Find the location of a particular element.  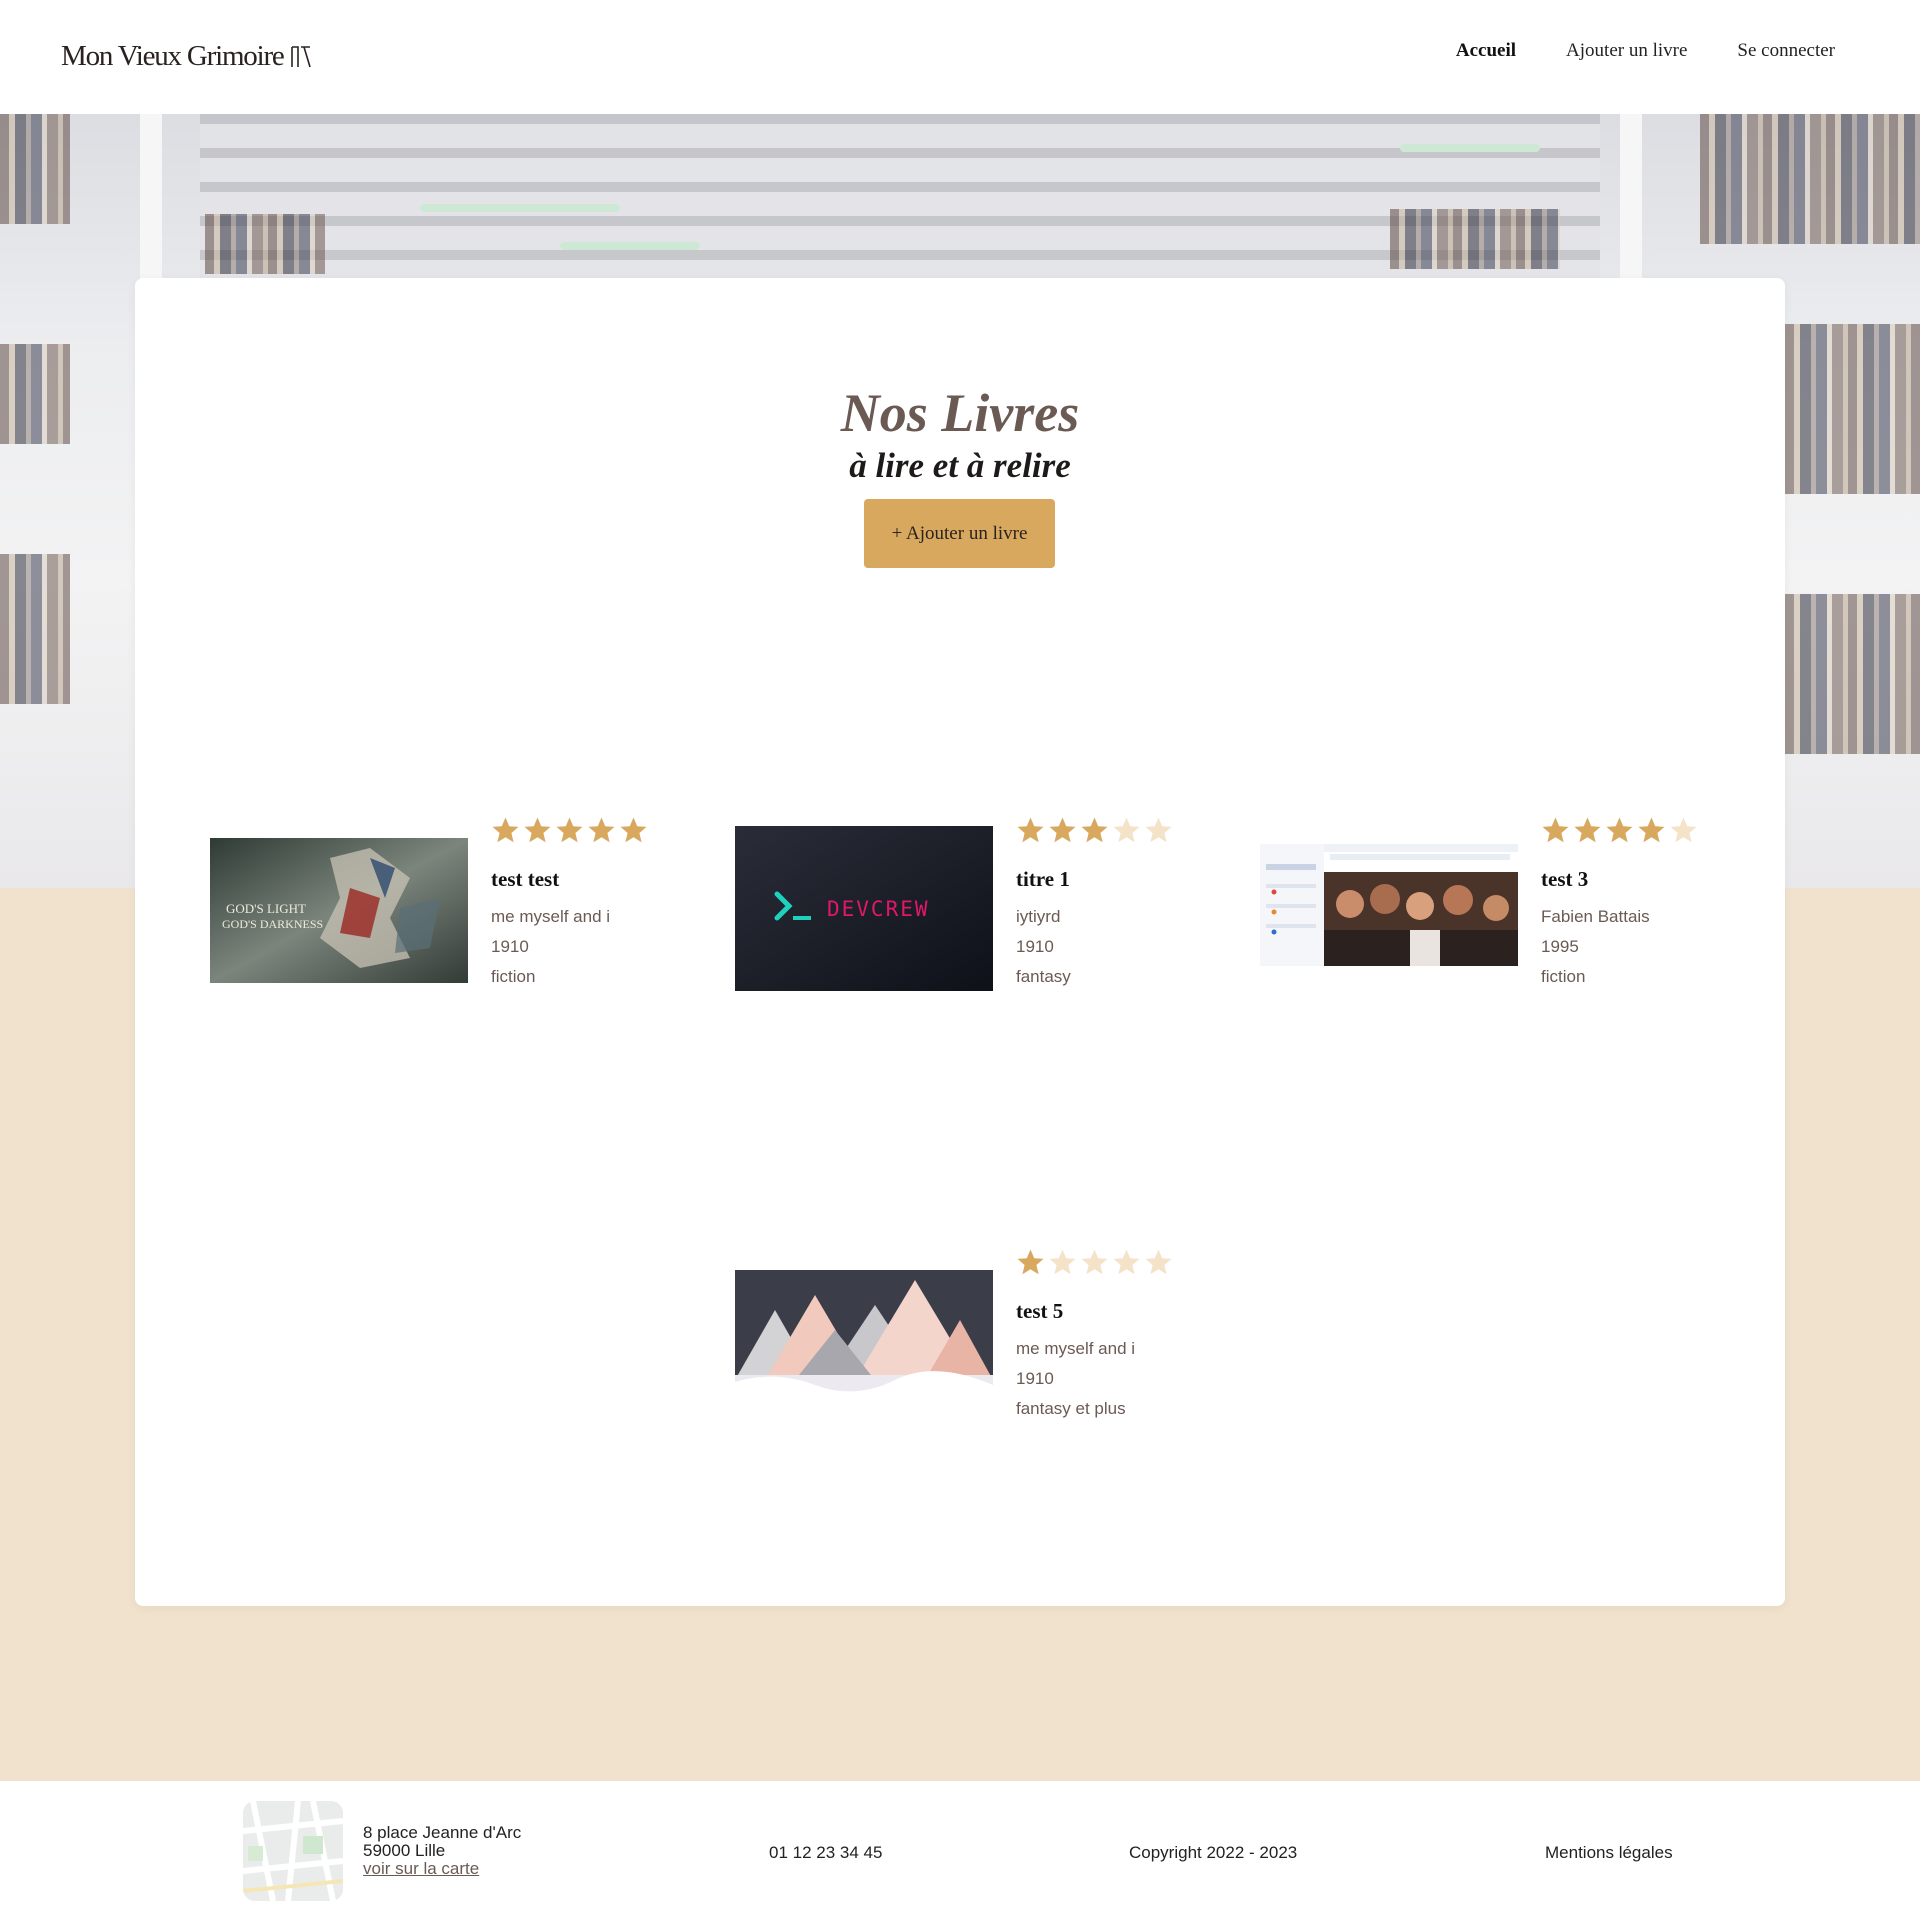

book-meta: iytiyrd 1910 fantasy is located at coordinates (1116, 947).